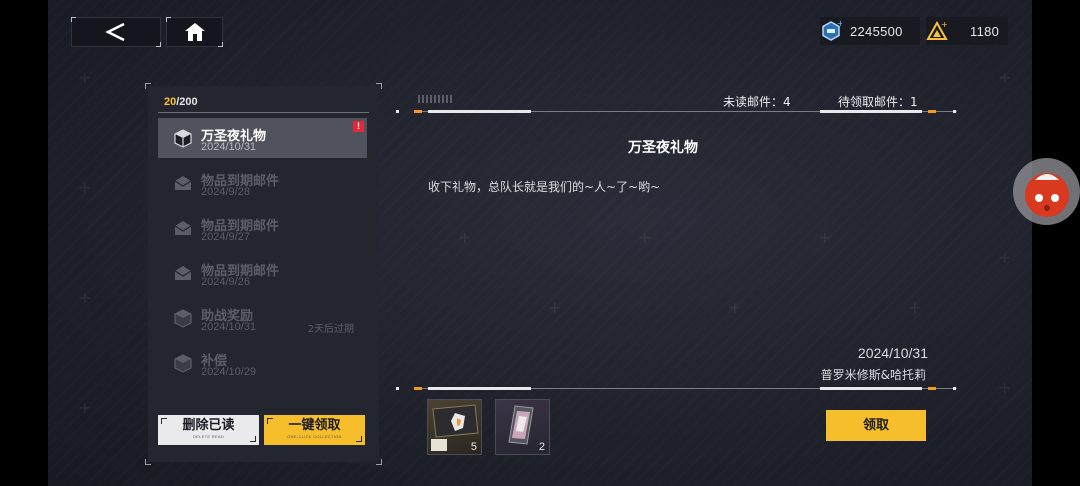  Describe the element at coordinates (663, 148) in the screenshot. I see `mail-detail-title: 万圣夜礼物` at that location.